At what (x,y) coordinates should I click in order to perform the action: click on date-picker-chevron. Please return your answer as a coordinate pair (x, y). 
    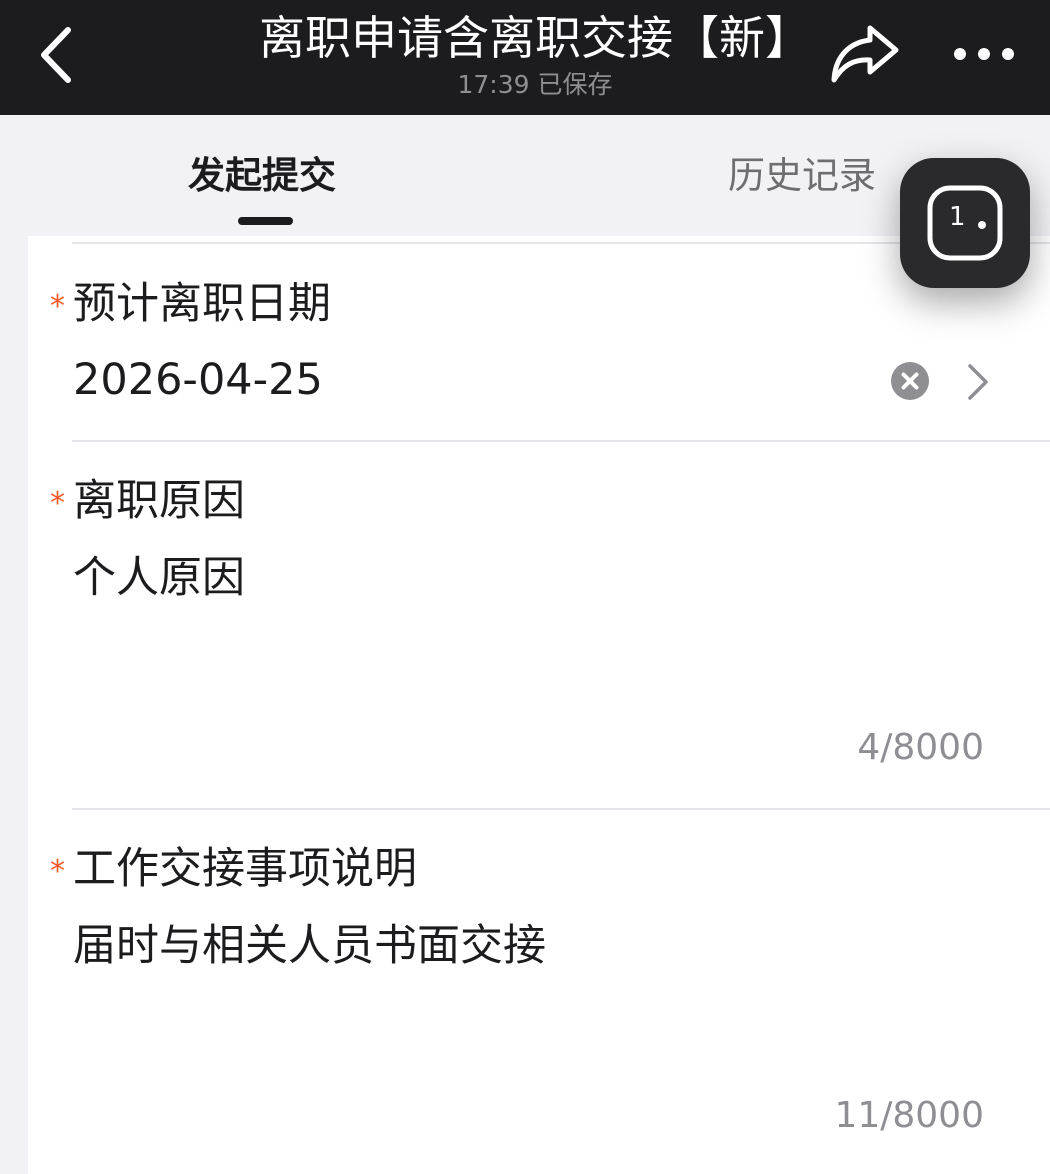
    Looking at the image, I should click on (977, 382).